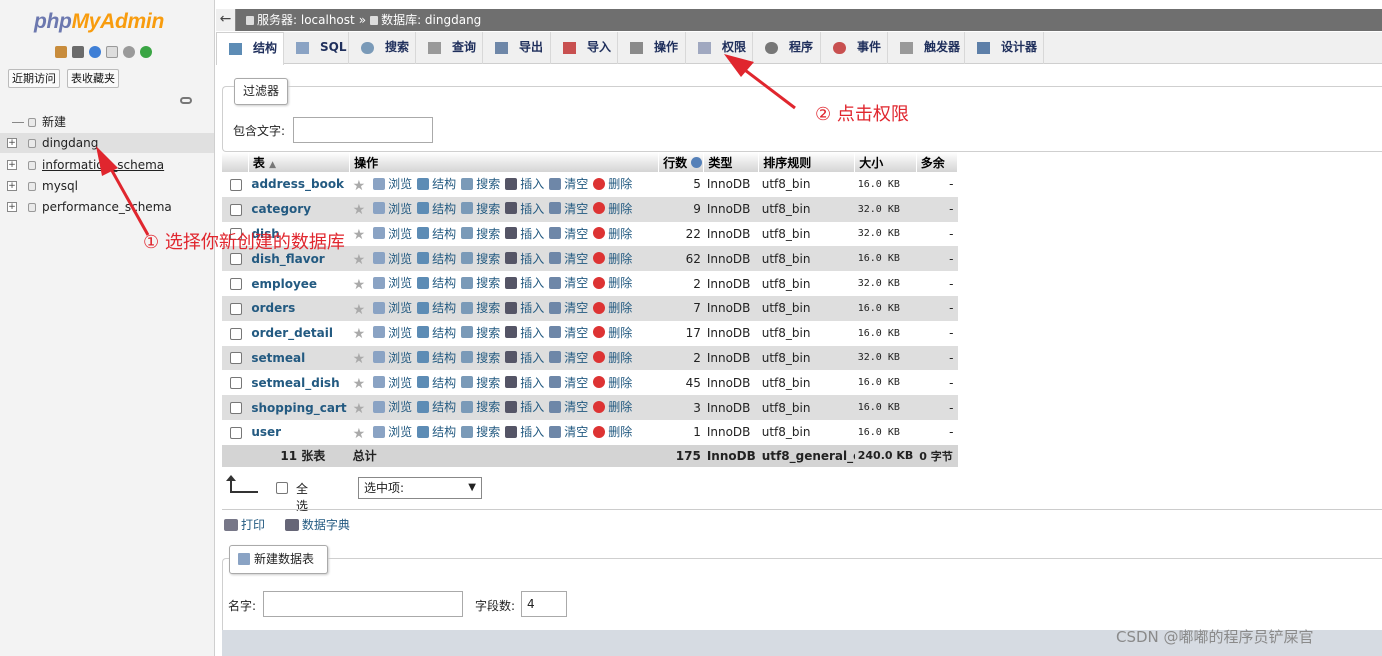 The width and height of the screenshot is (1382, 656). Describe the element at coordinates (321, 524) in the screenshot. I see `data-dictionary-link: 数据字典` at that location.